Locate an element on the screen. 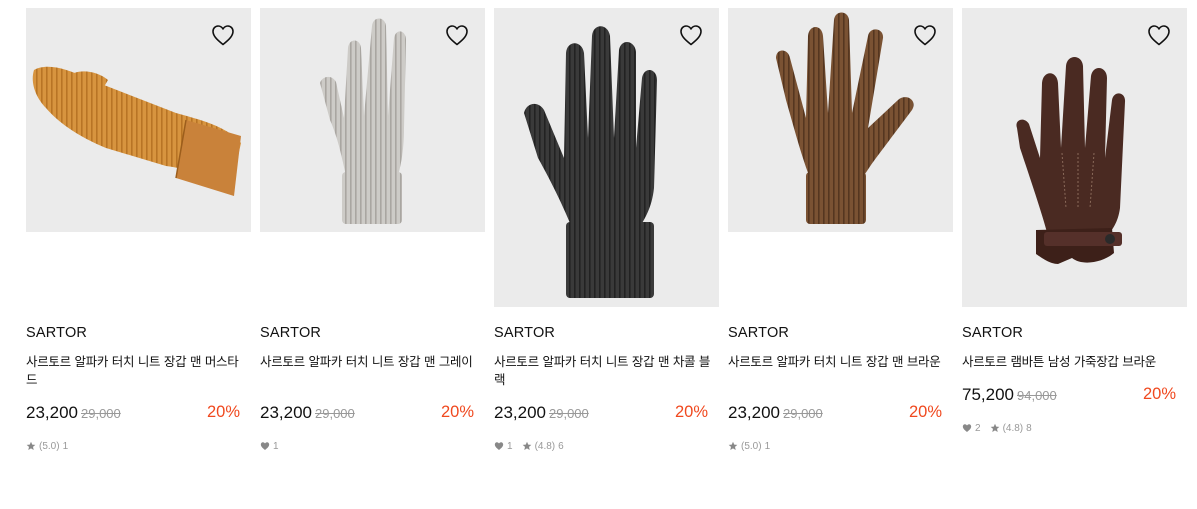 Image resolution: width=1197 pixels, height=509 pixels. review-count: 6 is located at coordinates (561, 446).